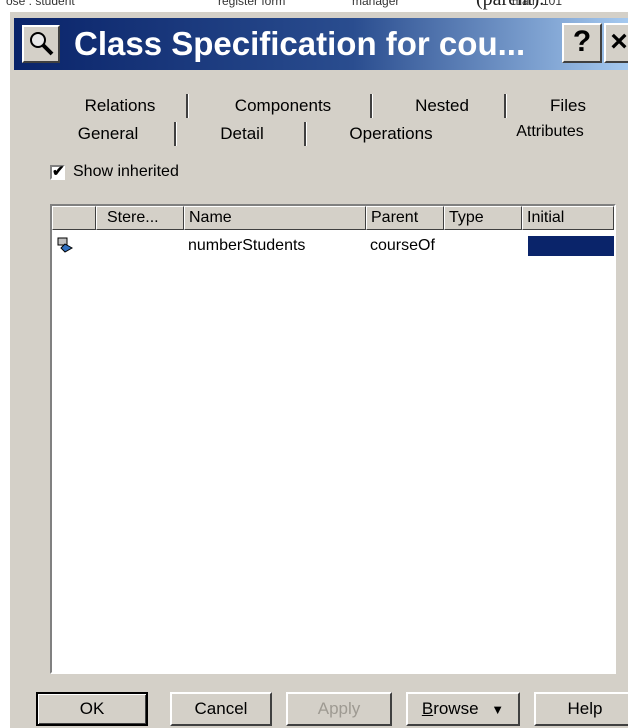 The height and width of the screenshot is (728, 628). What do you see at coordinates (339, 709) in the screenshot?
I see `apply-button: Apply` at bounding box center [339, 709].